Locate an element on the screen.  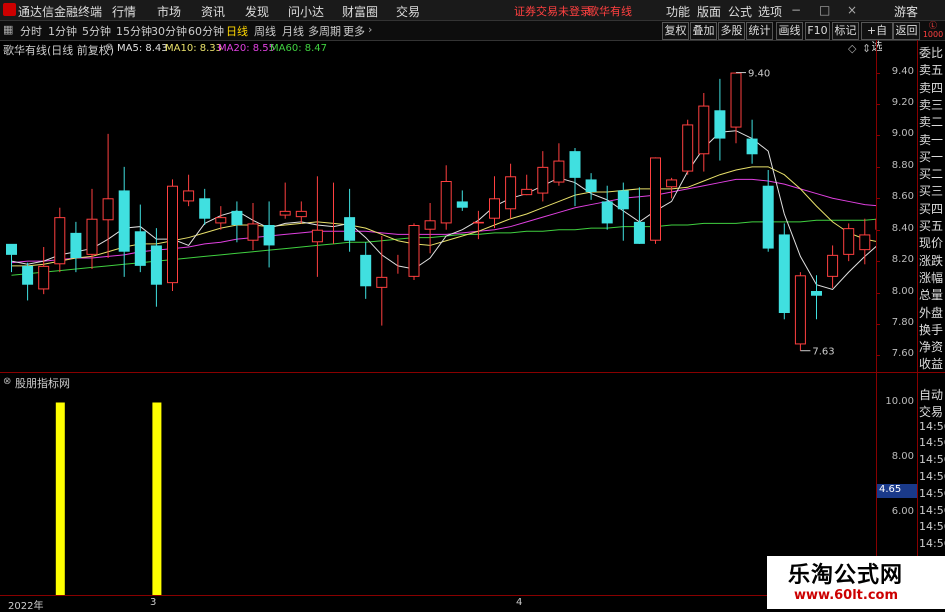
period-tab-30min: 30分钟 is located at coordinates (169, 31).